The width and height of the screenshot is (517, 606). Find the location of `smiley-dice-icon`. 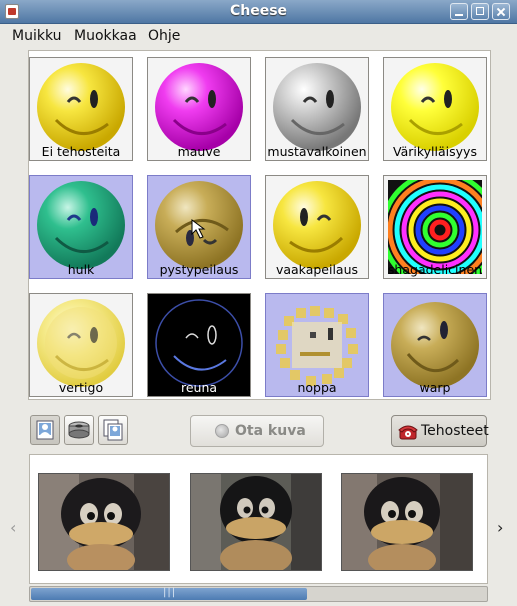

smiley-dice-icon is located at coordinates (317, 346).